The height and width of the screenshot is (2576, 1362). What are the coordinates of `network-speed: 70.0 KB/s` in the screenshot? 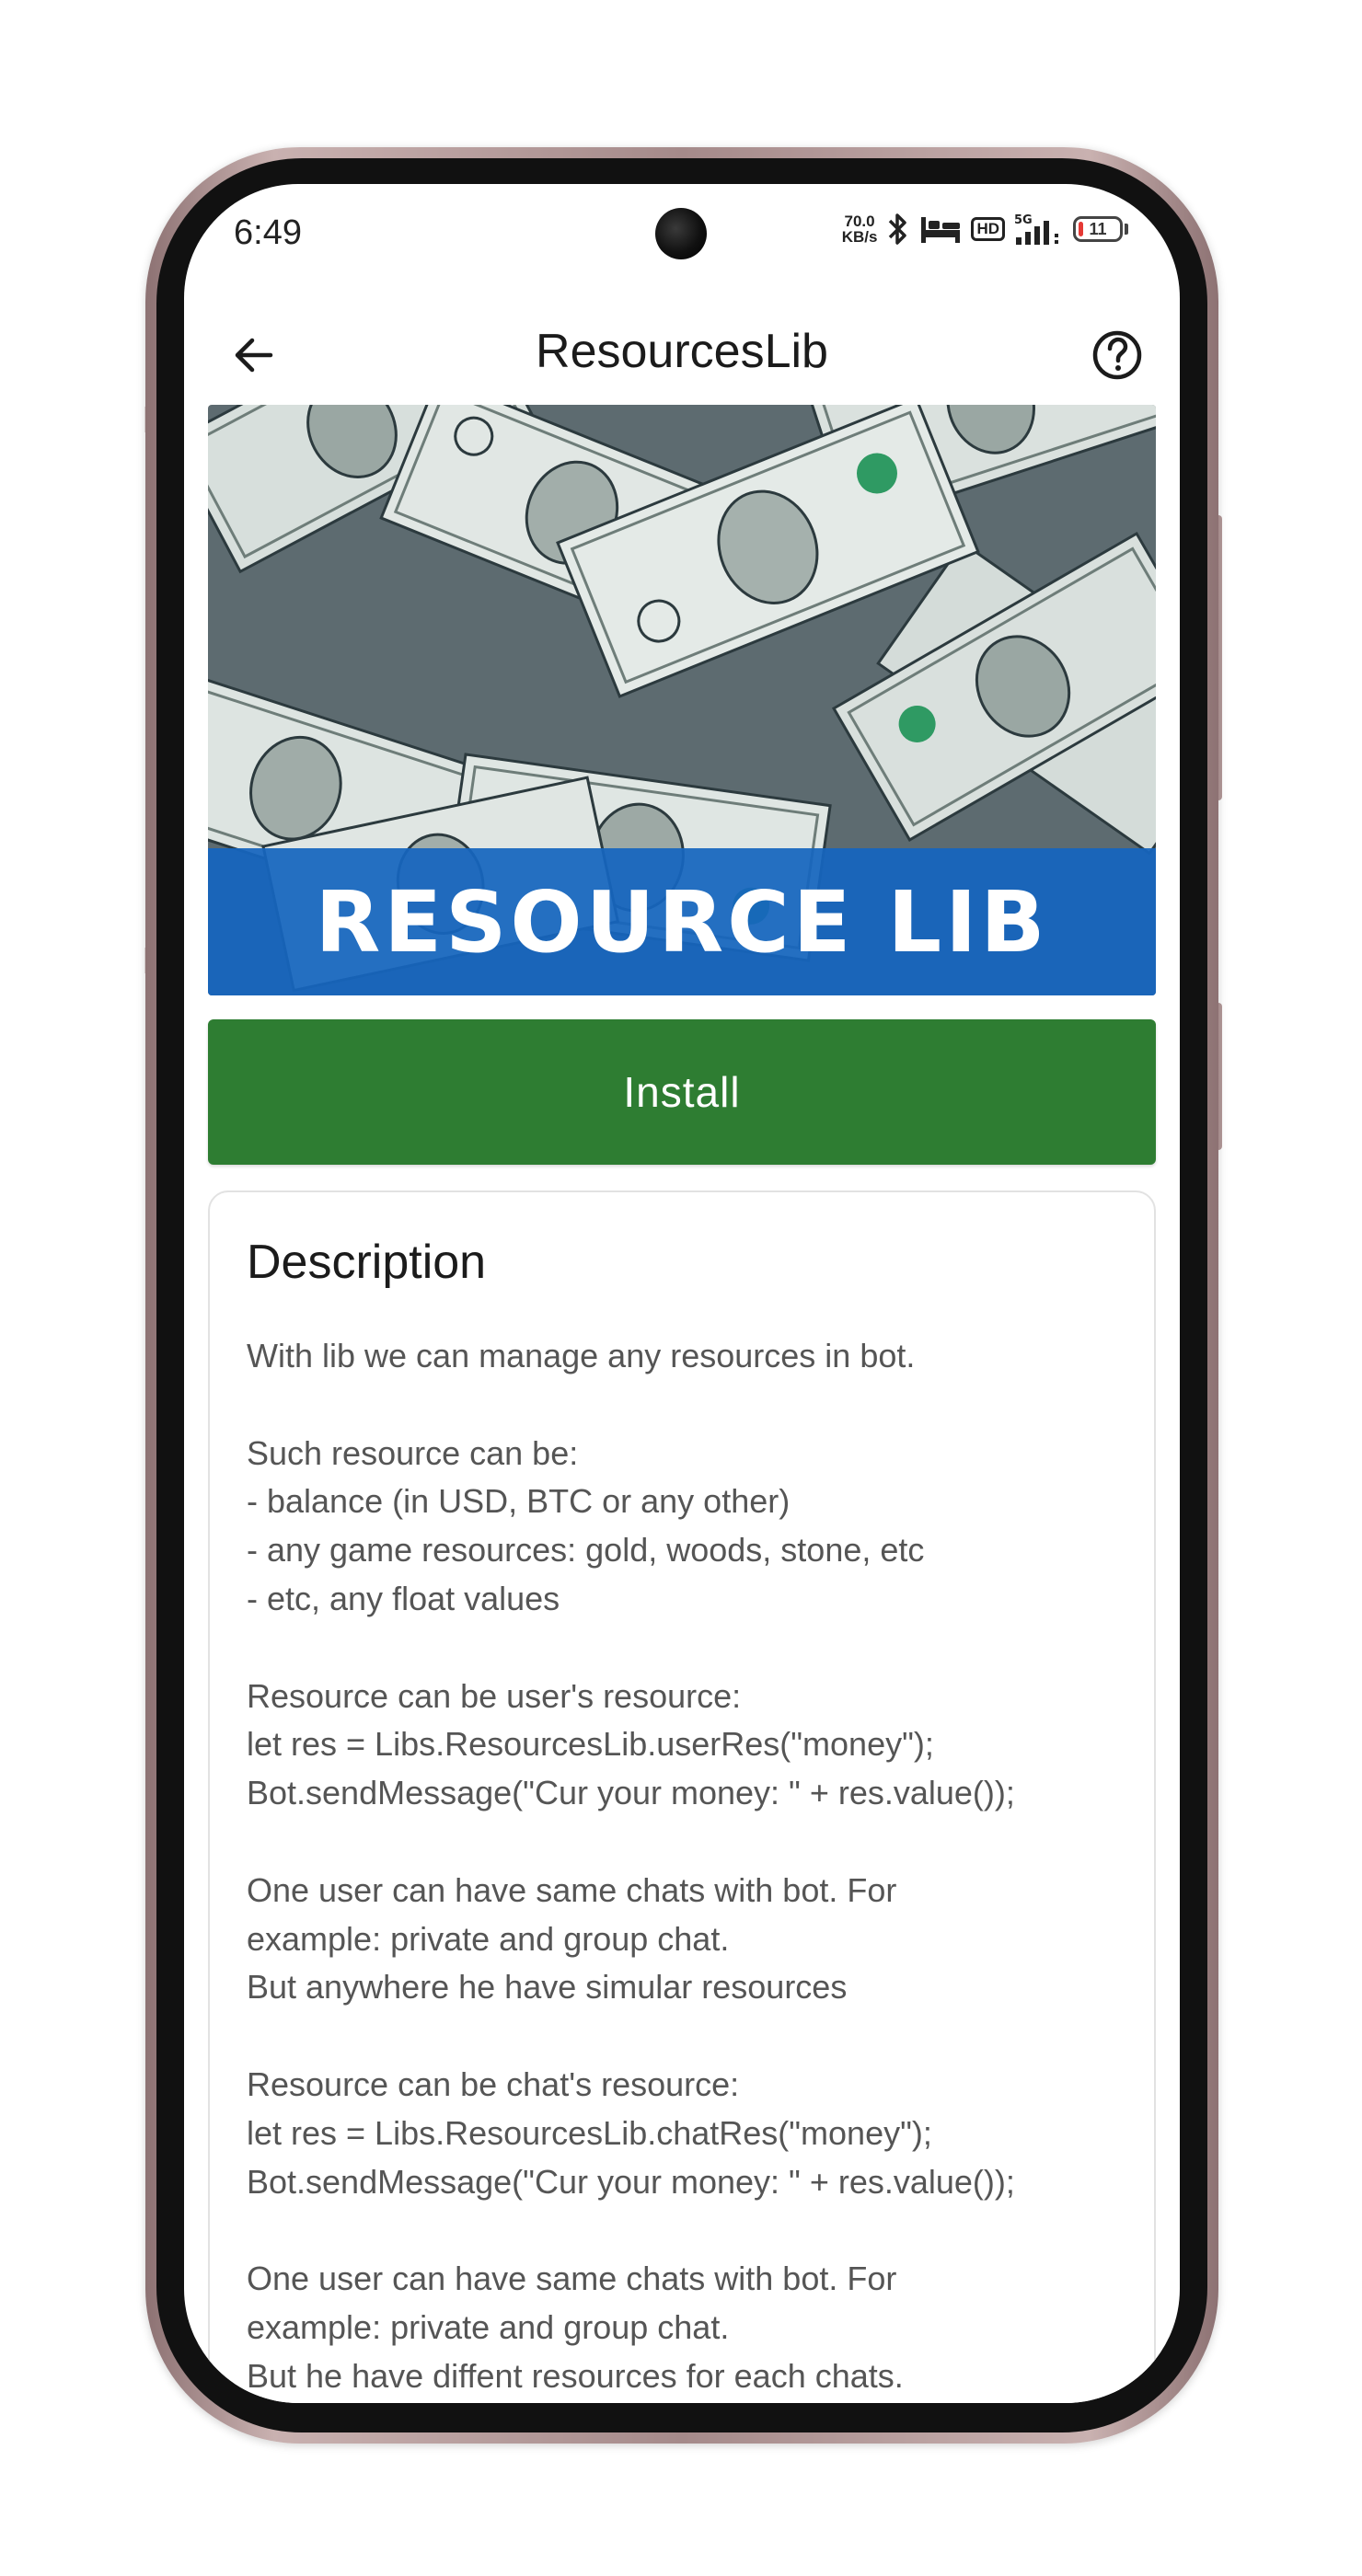 It's located at (860, 229).